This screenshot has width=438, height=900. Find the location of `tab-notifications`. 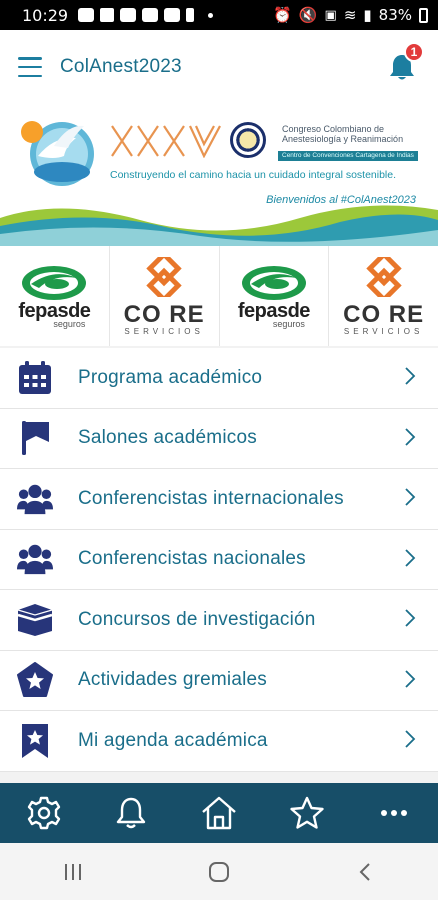

tab-notifications is located at coordinates (131, 813).